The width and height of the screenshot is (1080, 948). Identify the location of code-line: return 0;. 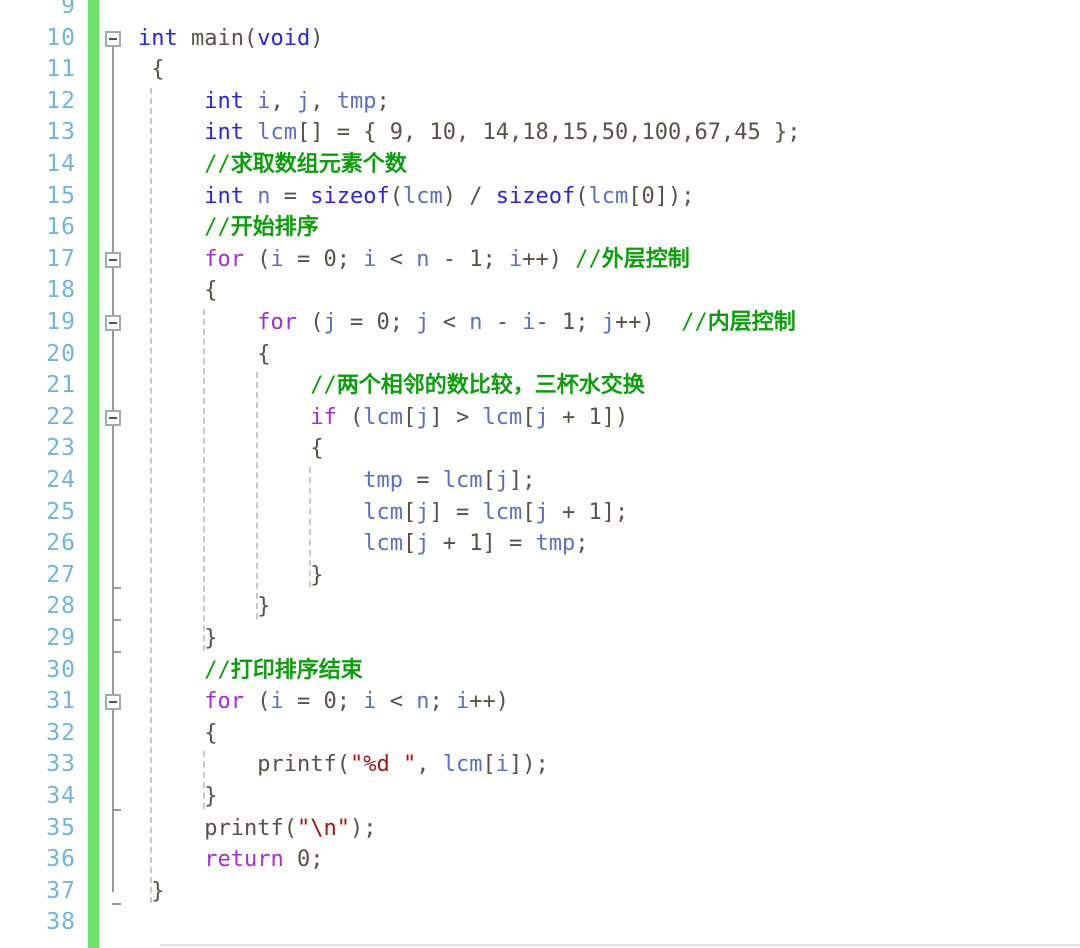
(589, 860).